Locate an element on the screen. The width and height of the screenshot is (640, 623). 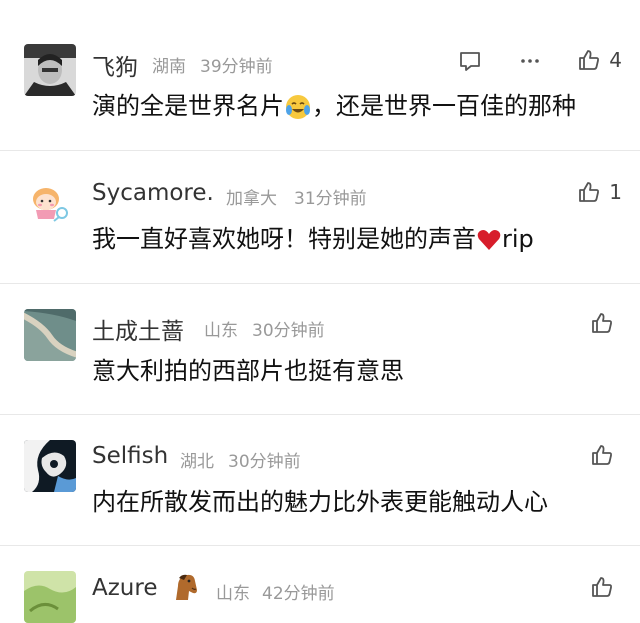
reply-button is located at coordinates (470, 61).